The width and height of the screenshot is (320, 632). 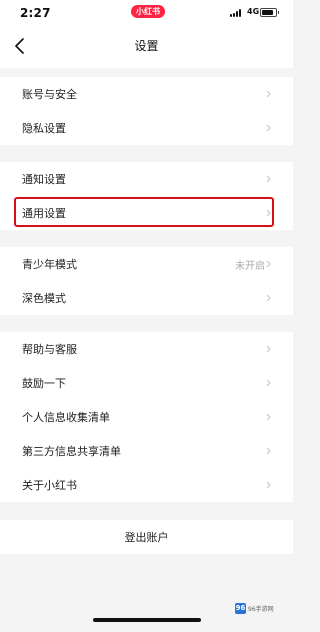 I want to click on nav-bar: 设置, so click(x=146, y=46).